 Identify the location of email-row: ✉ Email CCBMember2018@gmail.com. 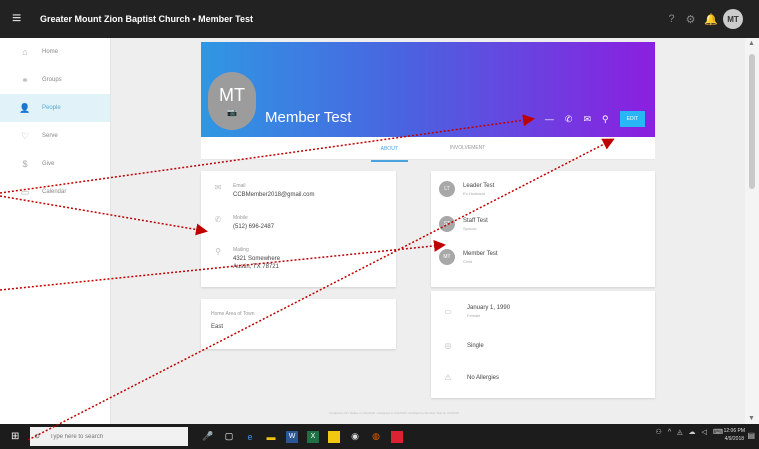
(263, 191).